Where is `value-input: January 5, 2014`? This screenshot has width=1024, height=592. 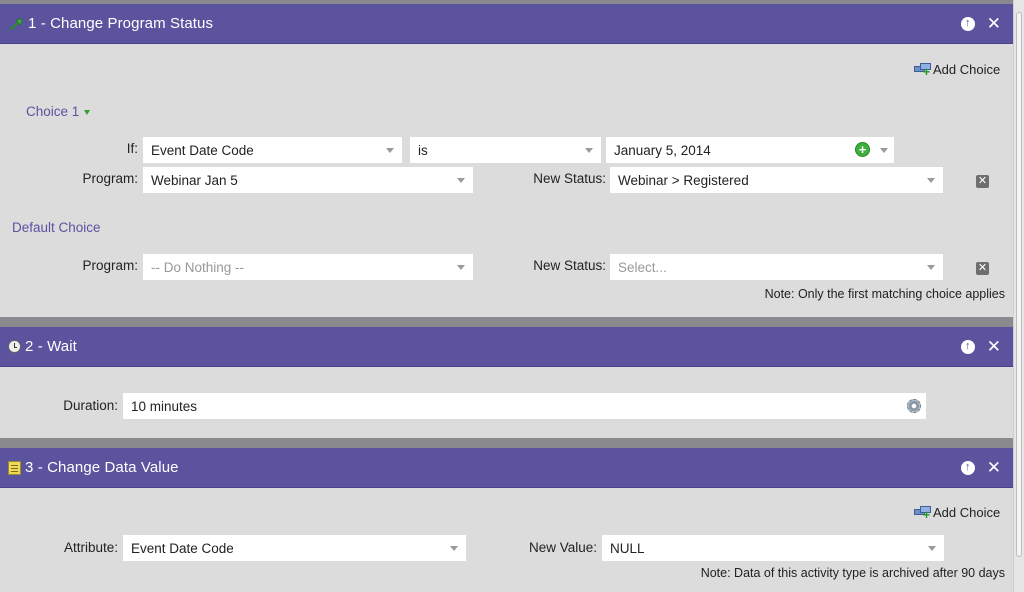 value-input: January 5, 2014 is located at coordinates (750, 150).